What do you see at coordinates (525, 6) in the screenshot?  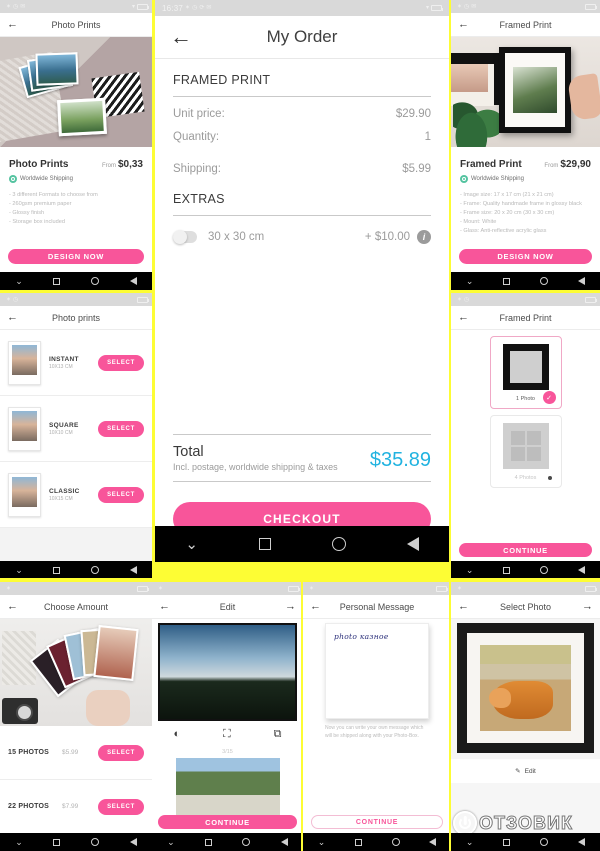 I see `status-bar: ✶ ◷ ✉` at bounding box center [525, 6].